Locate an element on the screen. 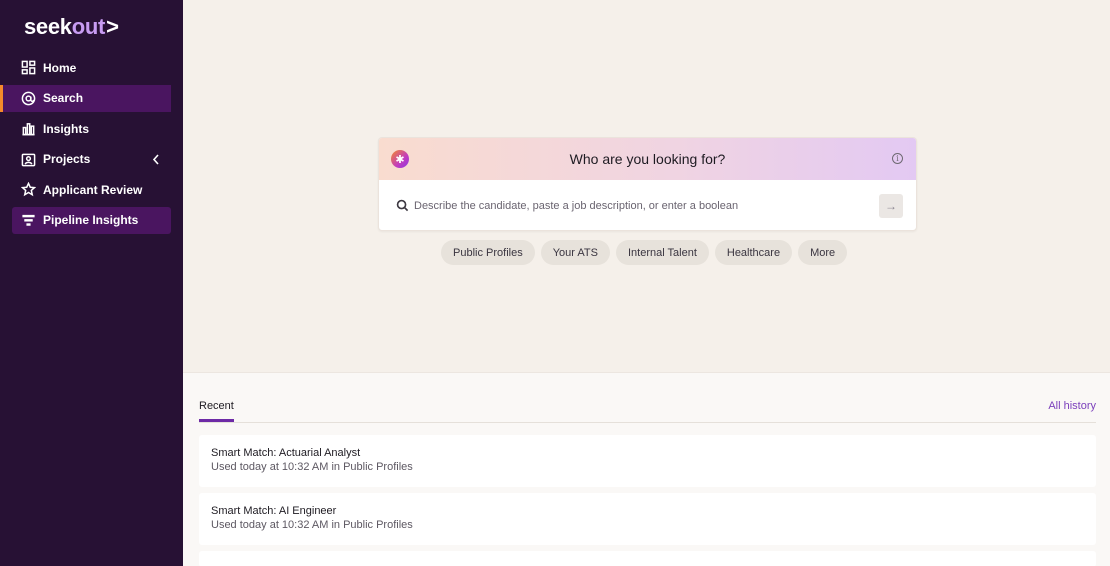  home-grid-icon is located at coordinates (28, 67).